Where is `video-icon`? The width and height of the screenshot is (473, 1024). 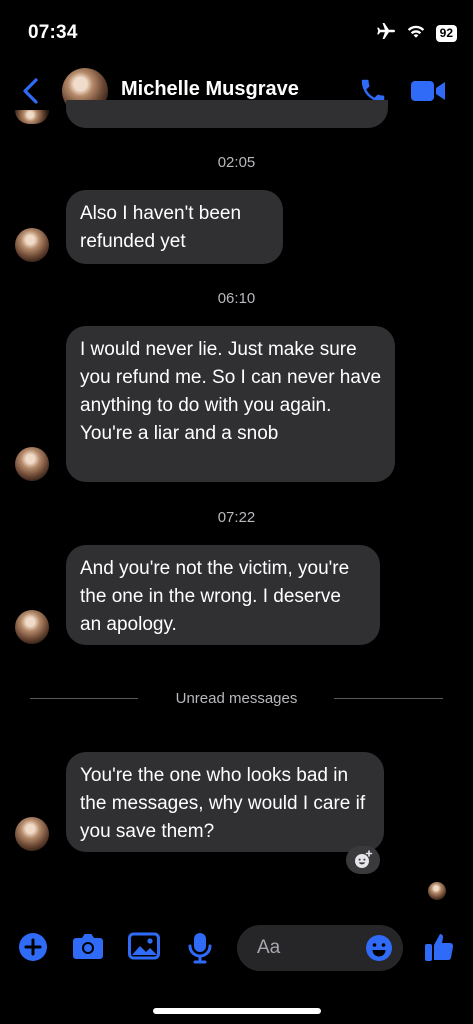
video-icon is located at coordinates (428, 93).